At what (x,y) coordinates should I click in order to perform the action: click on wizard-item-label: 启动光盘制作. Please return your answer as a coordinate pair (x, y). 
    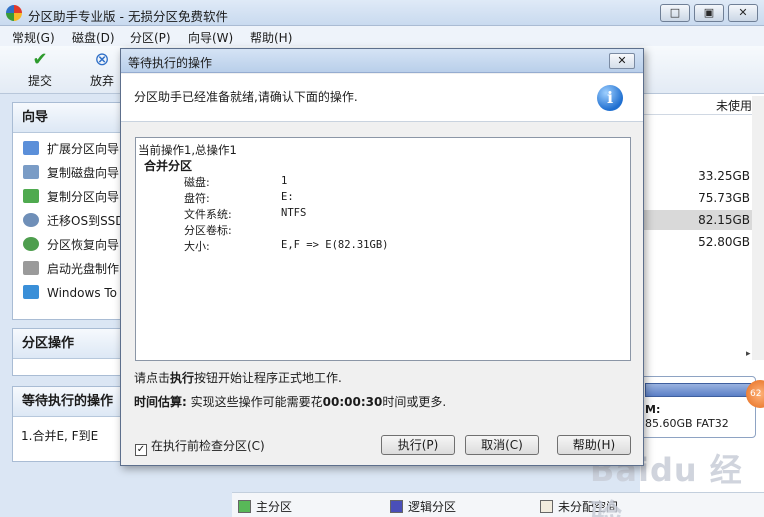
    Looking at the image, I should click on (83, 269).